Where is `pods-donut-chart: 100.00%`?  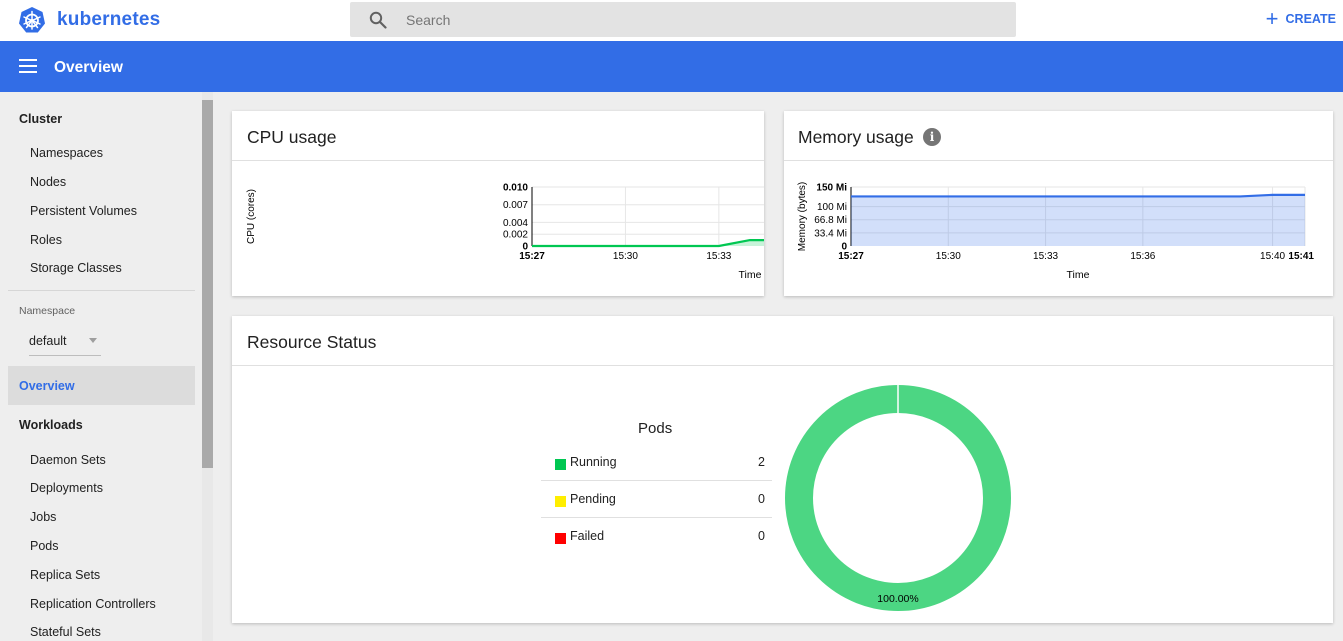 pods-donut-chart: 100.00% is located at coordinates (898, 498).